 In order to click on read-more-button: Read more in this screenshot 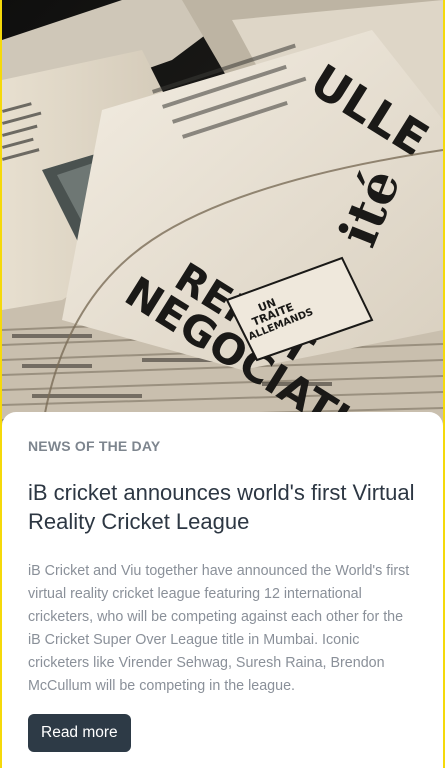, I will do `click(79, 733)`.